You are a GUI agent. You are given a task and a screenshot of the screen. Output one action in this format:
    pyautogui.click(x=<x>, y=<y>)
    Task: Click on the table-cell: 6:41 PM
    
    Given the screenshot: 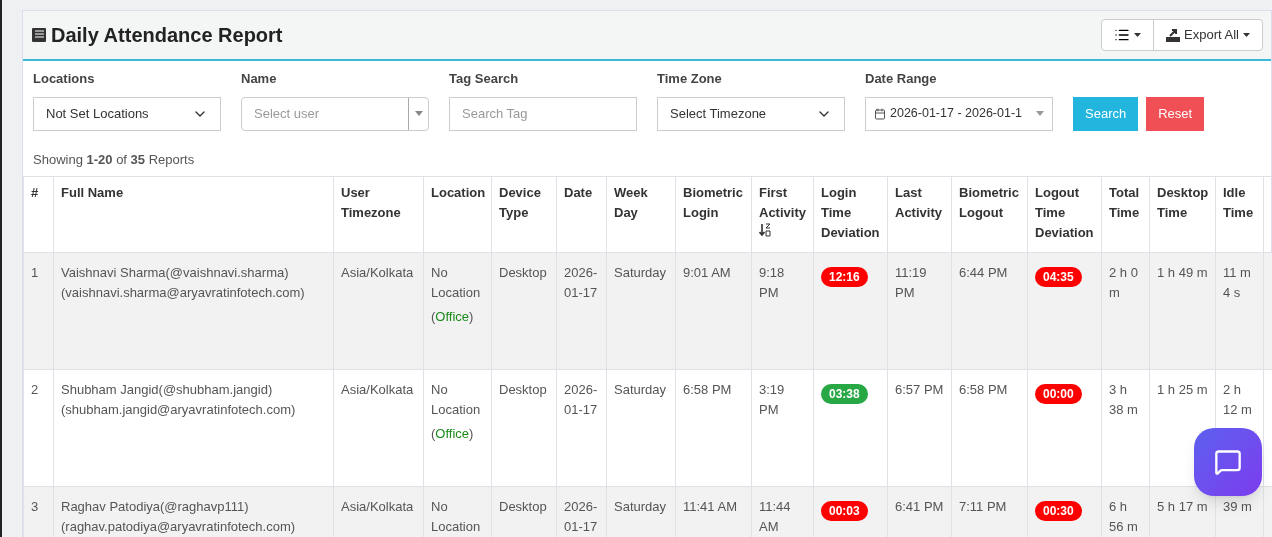 What is the action you would take?
    pyautogui.click(x=919, y=506)
    